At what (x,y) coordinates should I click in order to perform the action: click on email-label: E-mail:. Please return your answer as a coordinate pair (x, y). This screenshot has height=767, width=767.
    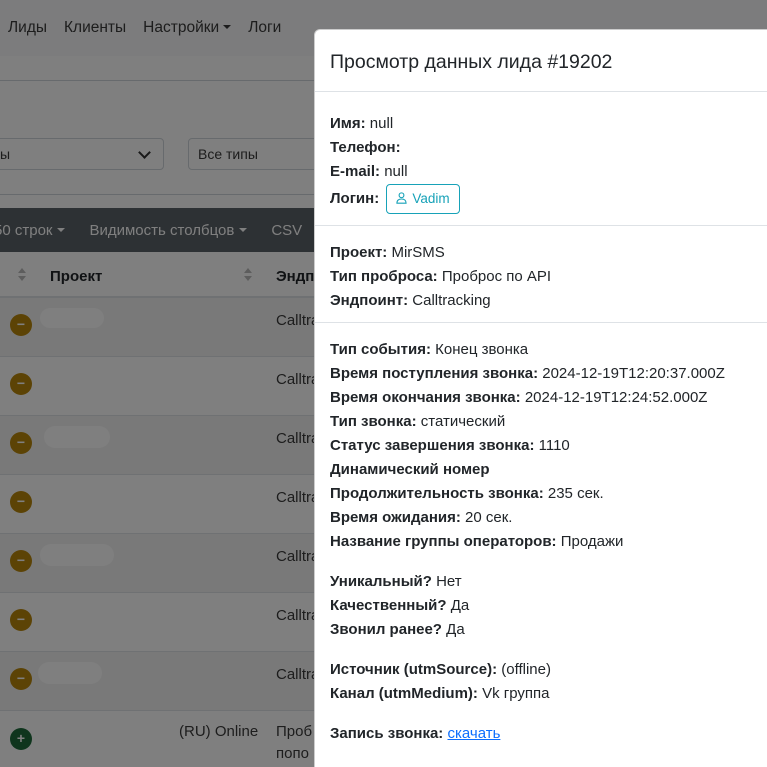
    Looking at the image, I should click on (355, 171).